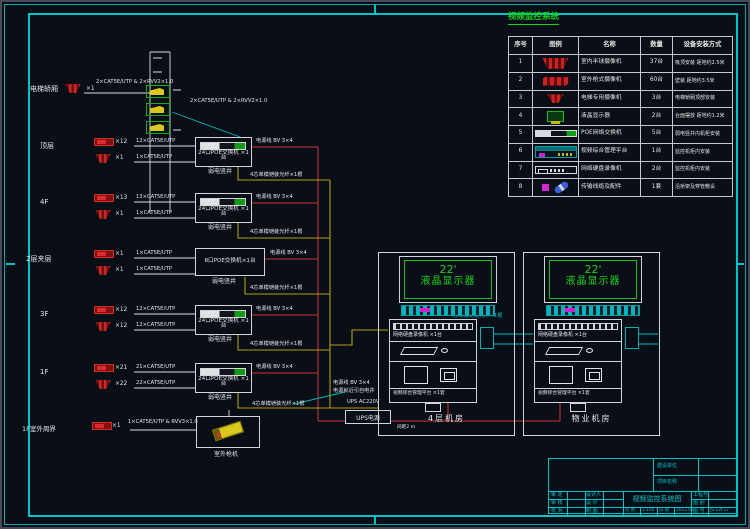 This screenshot has width=750, height=529. Describe the element at coordinates (226, 454) in the screenshot. I see `outdoor-box-label: 室外枪机` at that location.